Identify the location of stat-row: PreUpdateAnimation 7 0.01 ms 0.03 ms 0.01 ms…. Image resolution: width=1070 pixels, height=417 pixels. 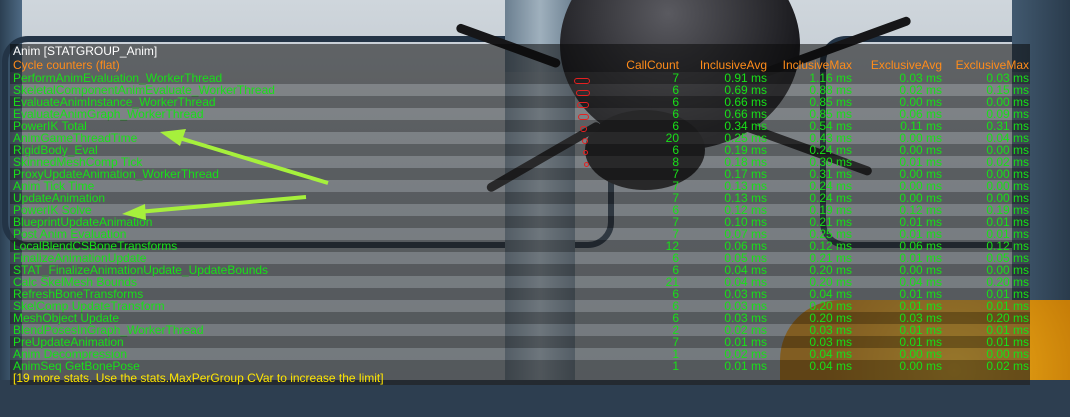
(520, 342).